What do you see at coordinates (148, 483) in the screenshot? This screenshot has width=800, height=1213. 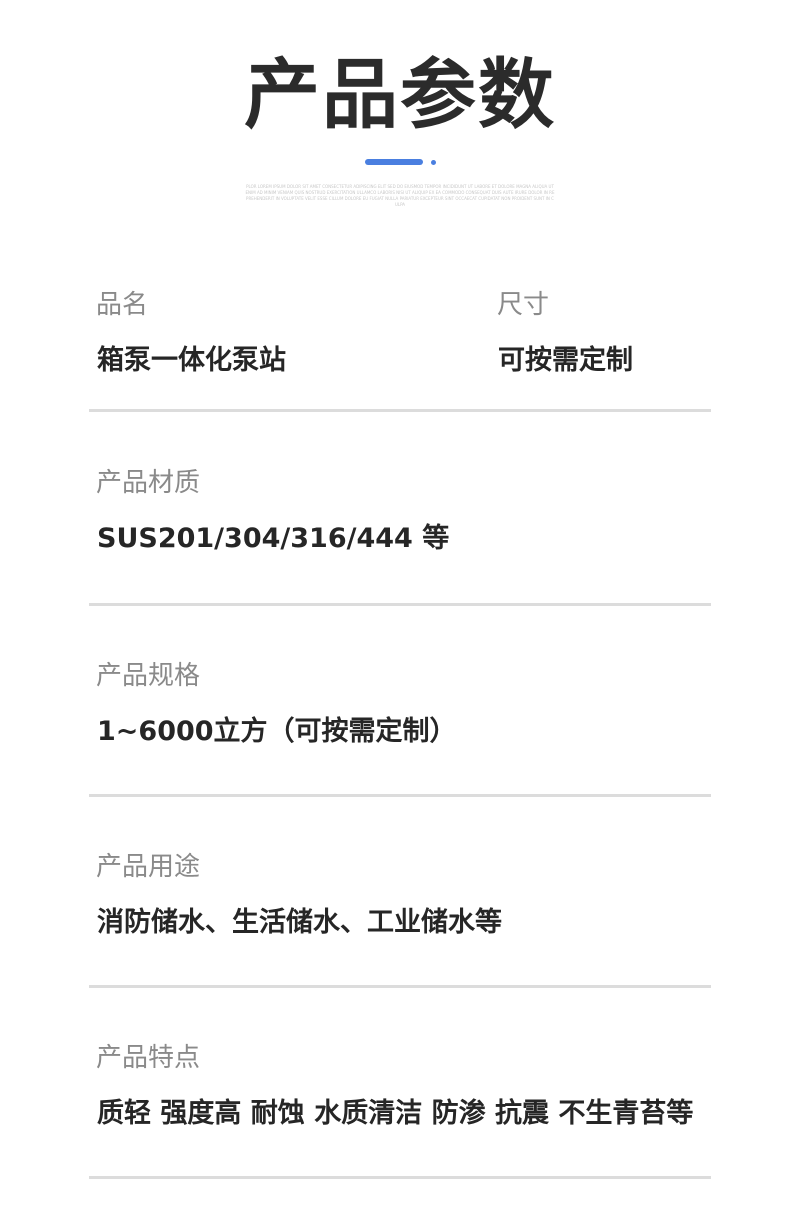 I see `material-label: 产品材质` at bounding box center [148, 483].